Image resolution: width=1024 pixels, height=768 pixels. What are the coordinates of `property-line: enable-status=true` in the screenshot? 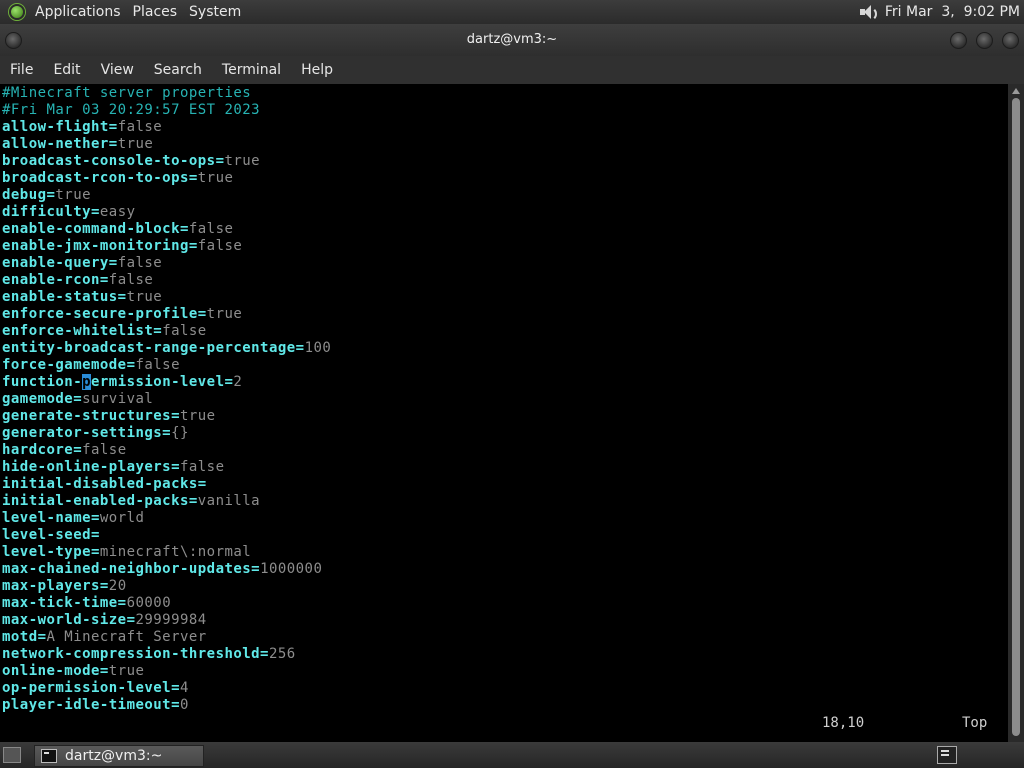 It's located at (82, 297).